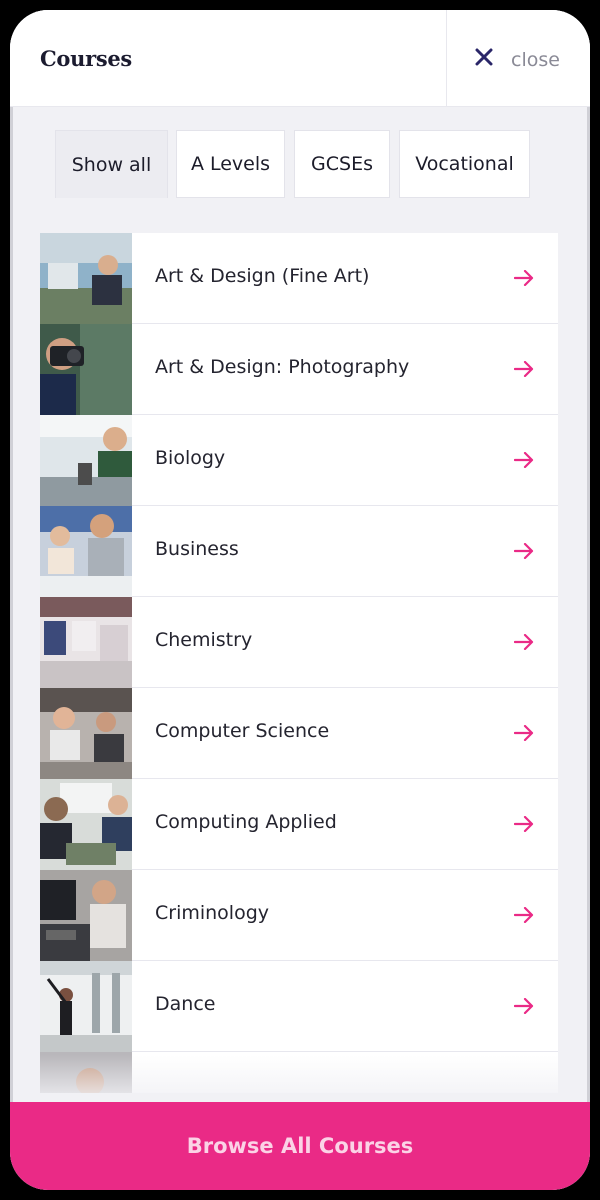 This screenshot has height=1200, width=600. I want to click on course-item-art-design-photography: Art & Design: Photography, so click(299, 369).